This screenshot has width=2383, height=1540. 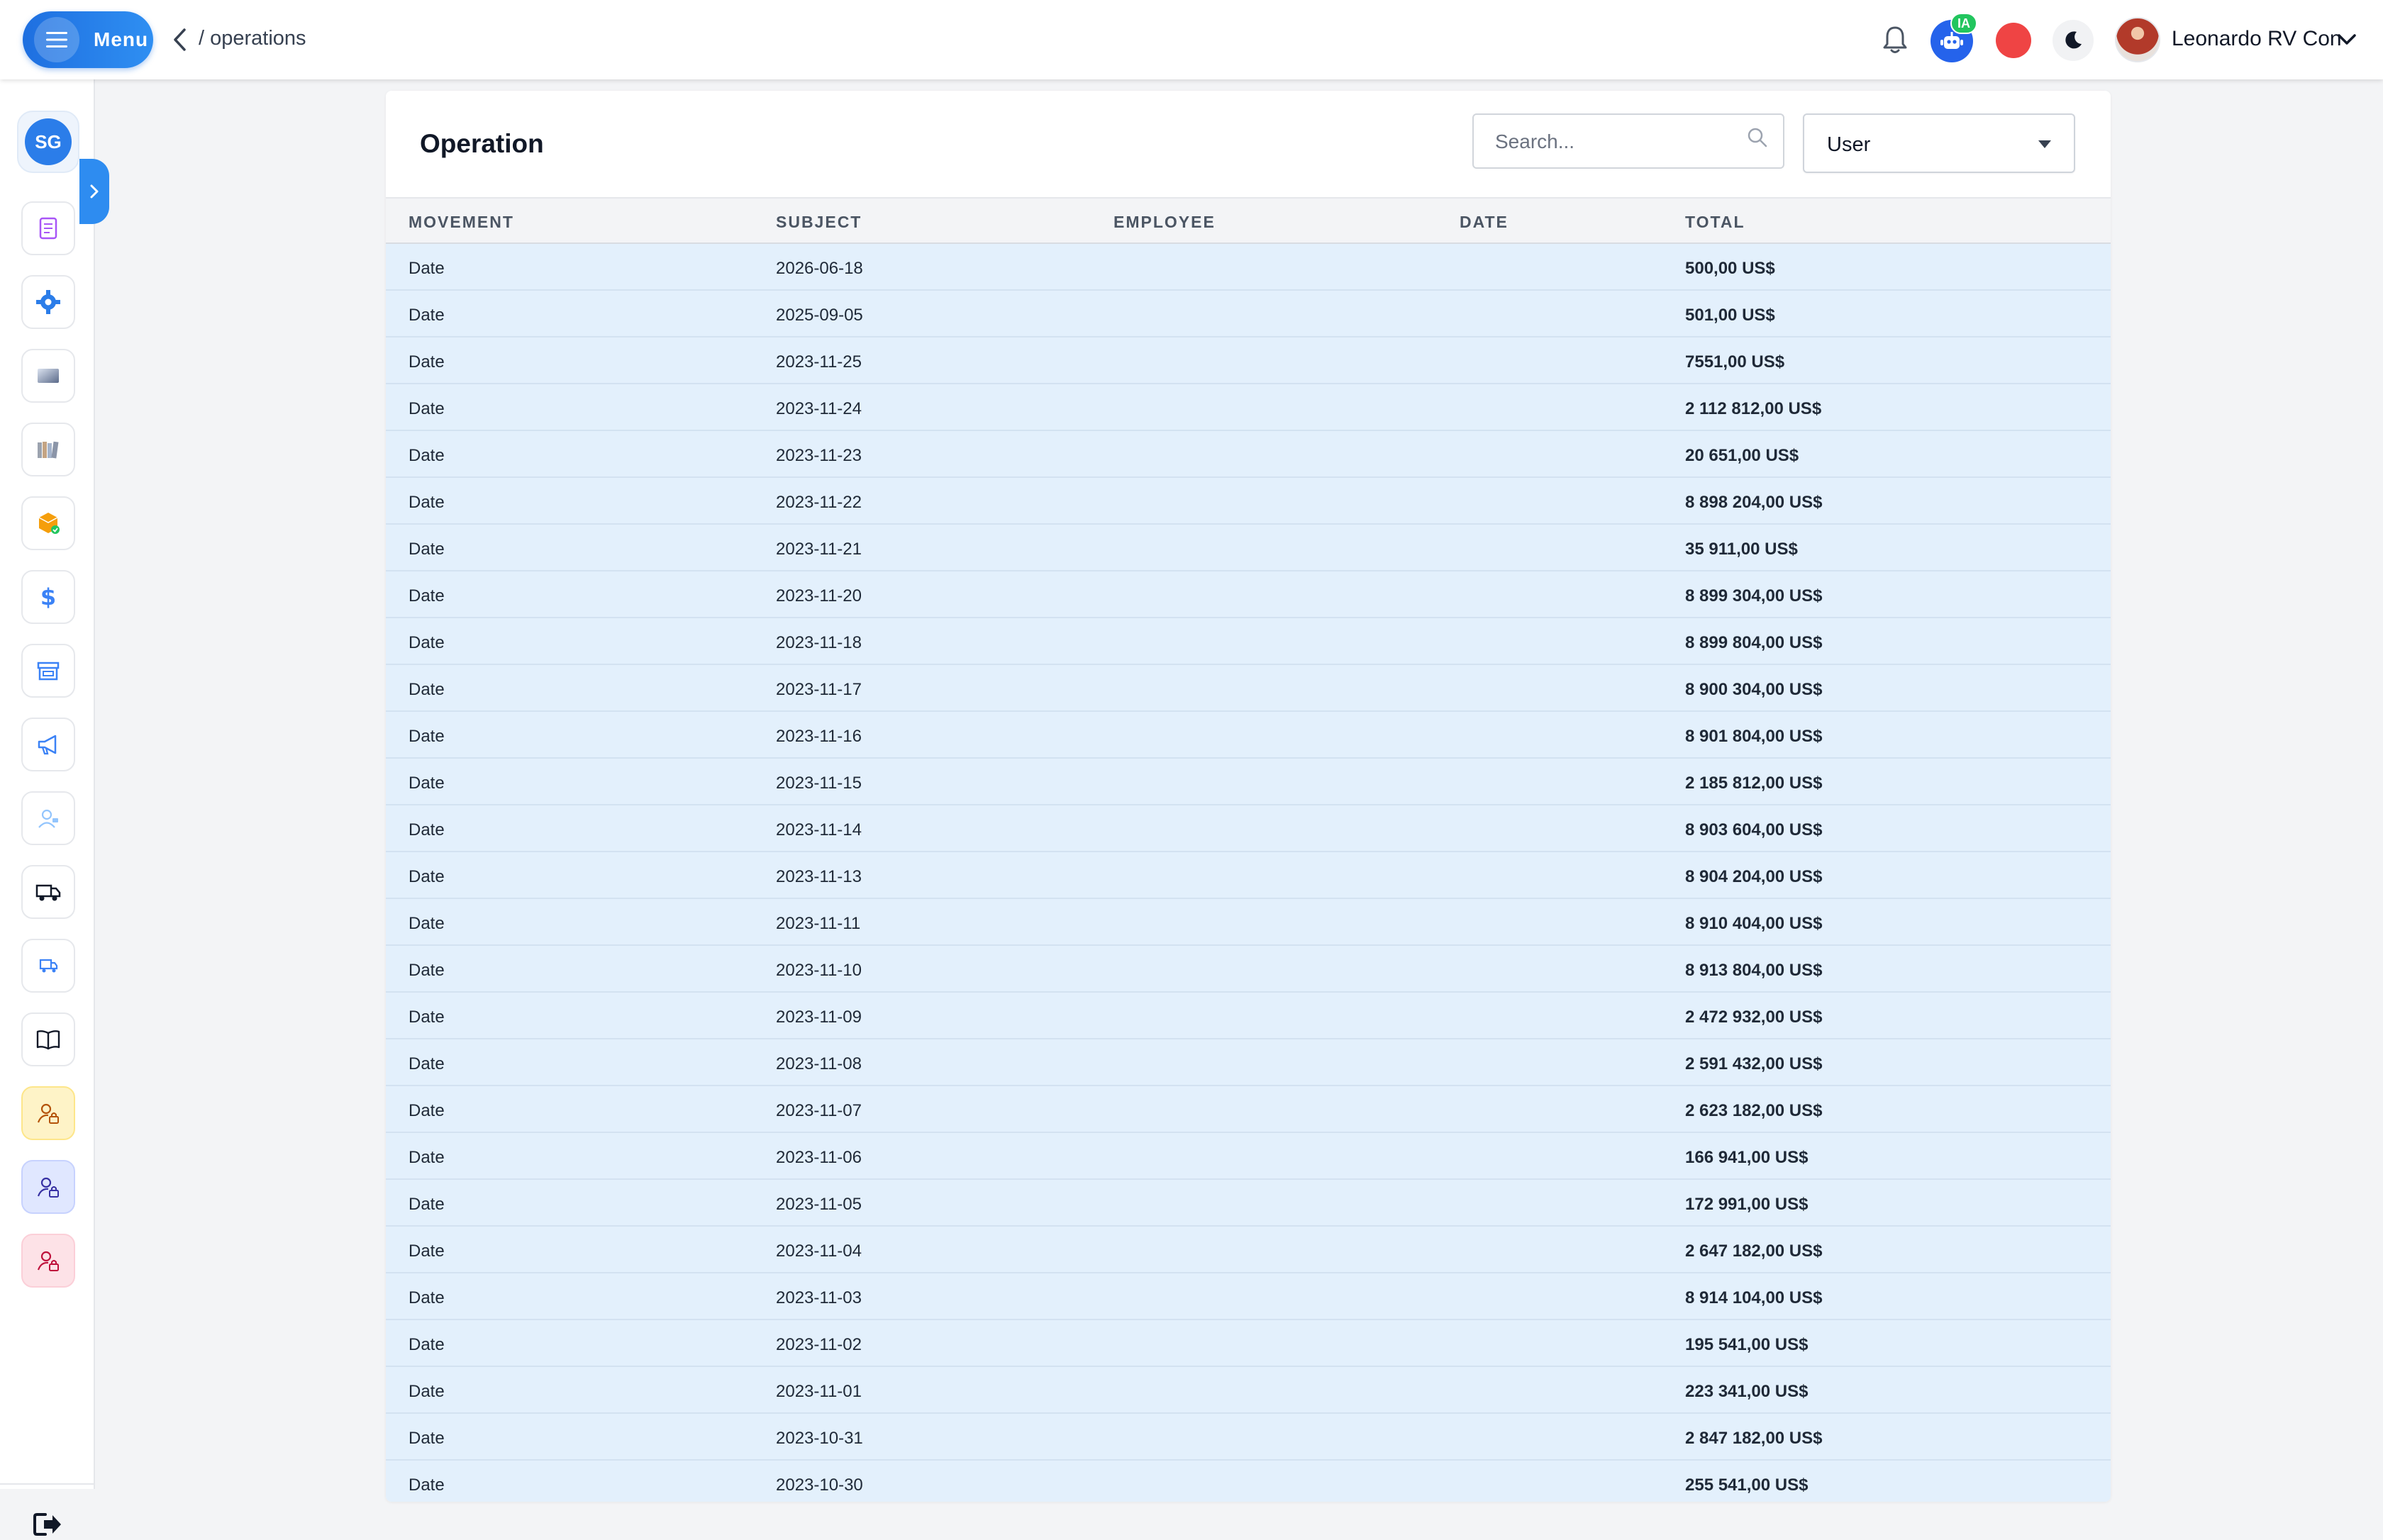 I want to click on sidebar-item-catalog, so click(x=48, y=1039).